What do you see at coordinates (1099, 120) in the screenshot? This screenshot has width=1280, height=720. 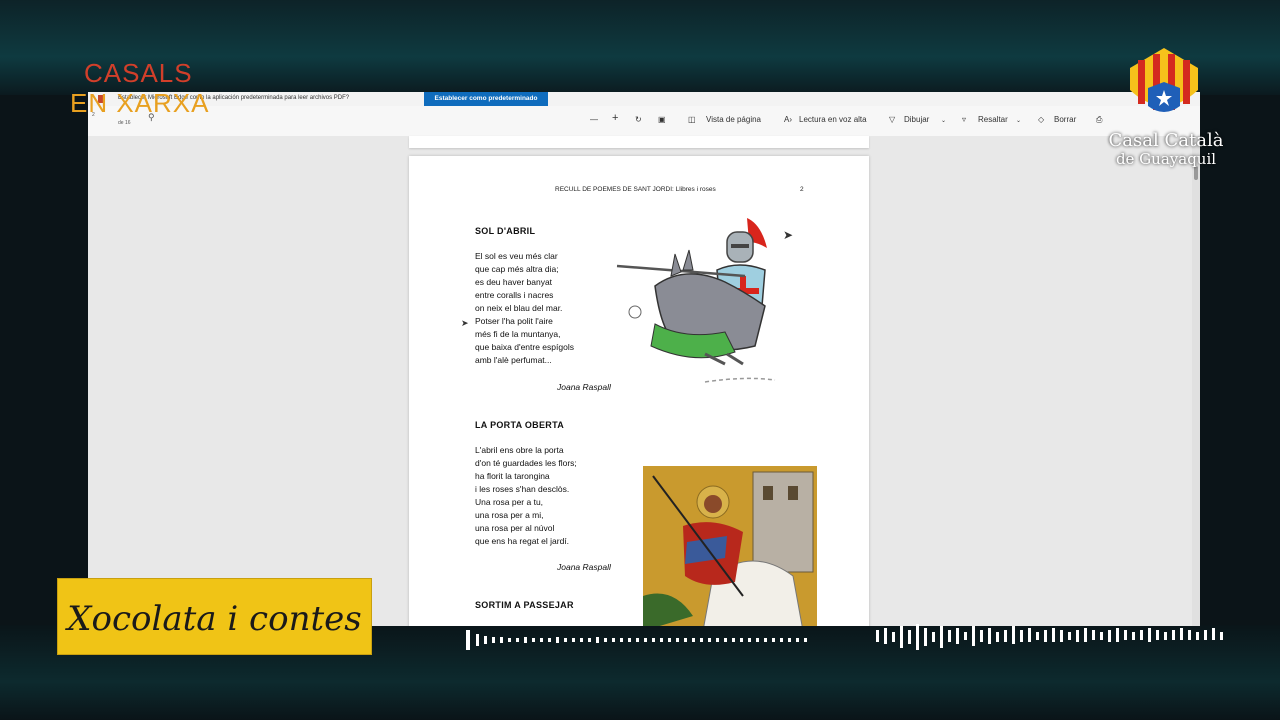 I see `print-icon: ⎙` at bounding box center [1099, 120].